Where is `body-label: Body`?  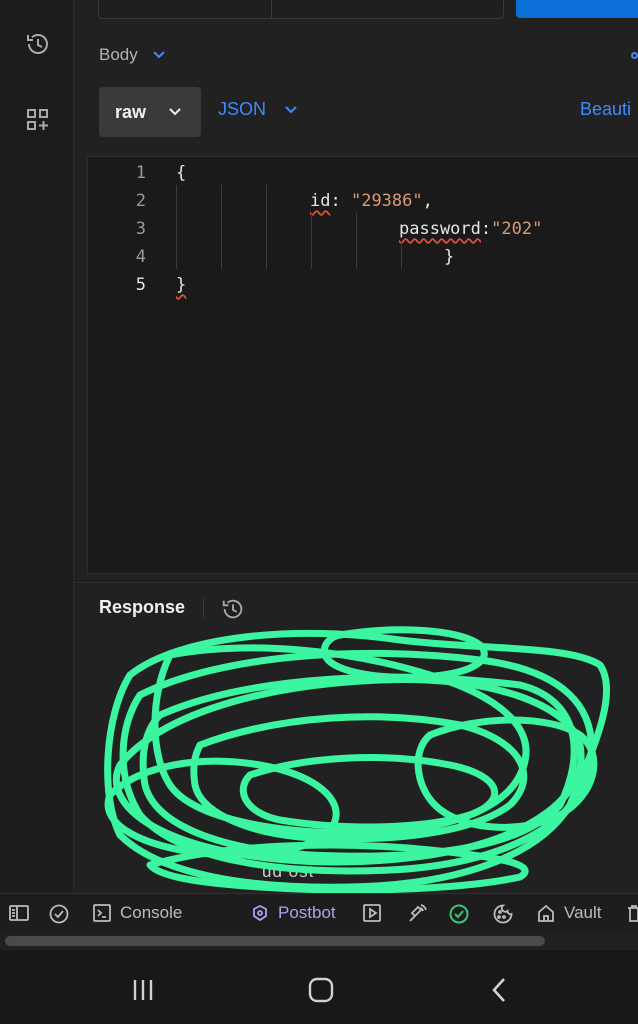
body-label: Body is located at coordinates (118, 54).